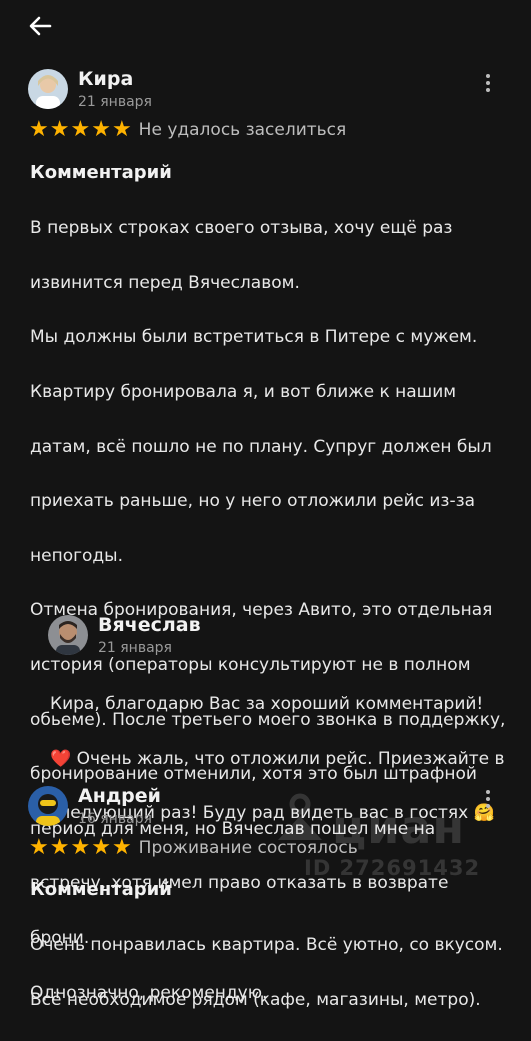 Image resolution: width=531 pixels, height=1041 pixels. I want to click on watermark-brand: циан, so click(399, 827).